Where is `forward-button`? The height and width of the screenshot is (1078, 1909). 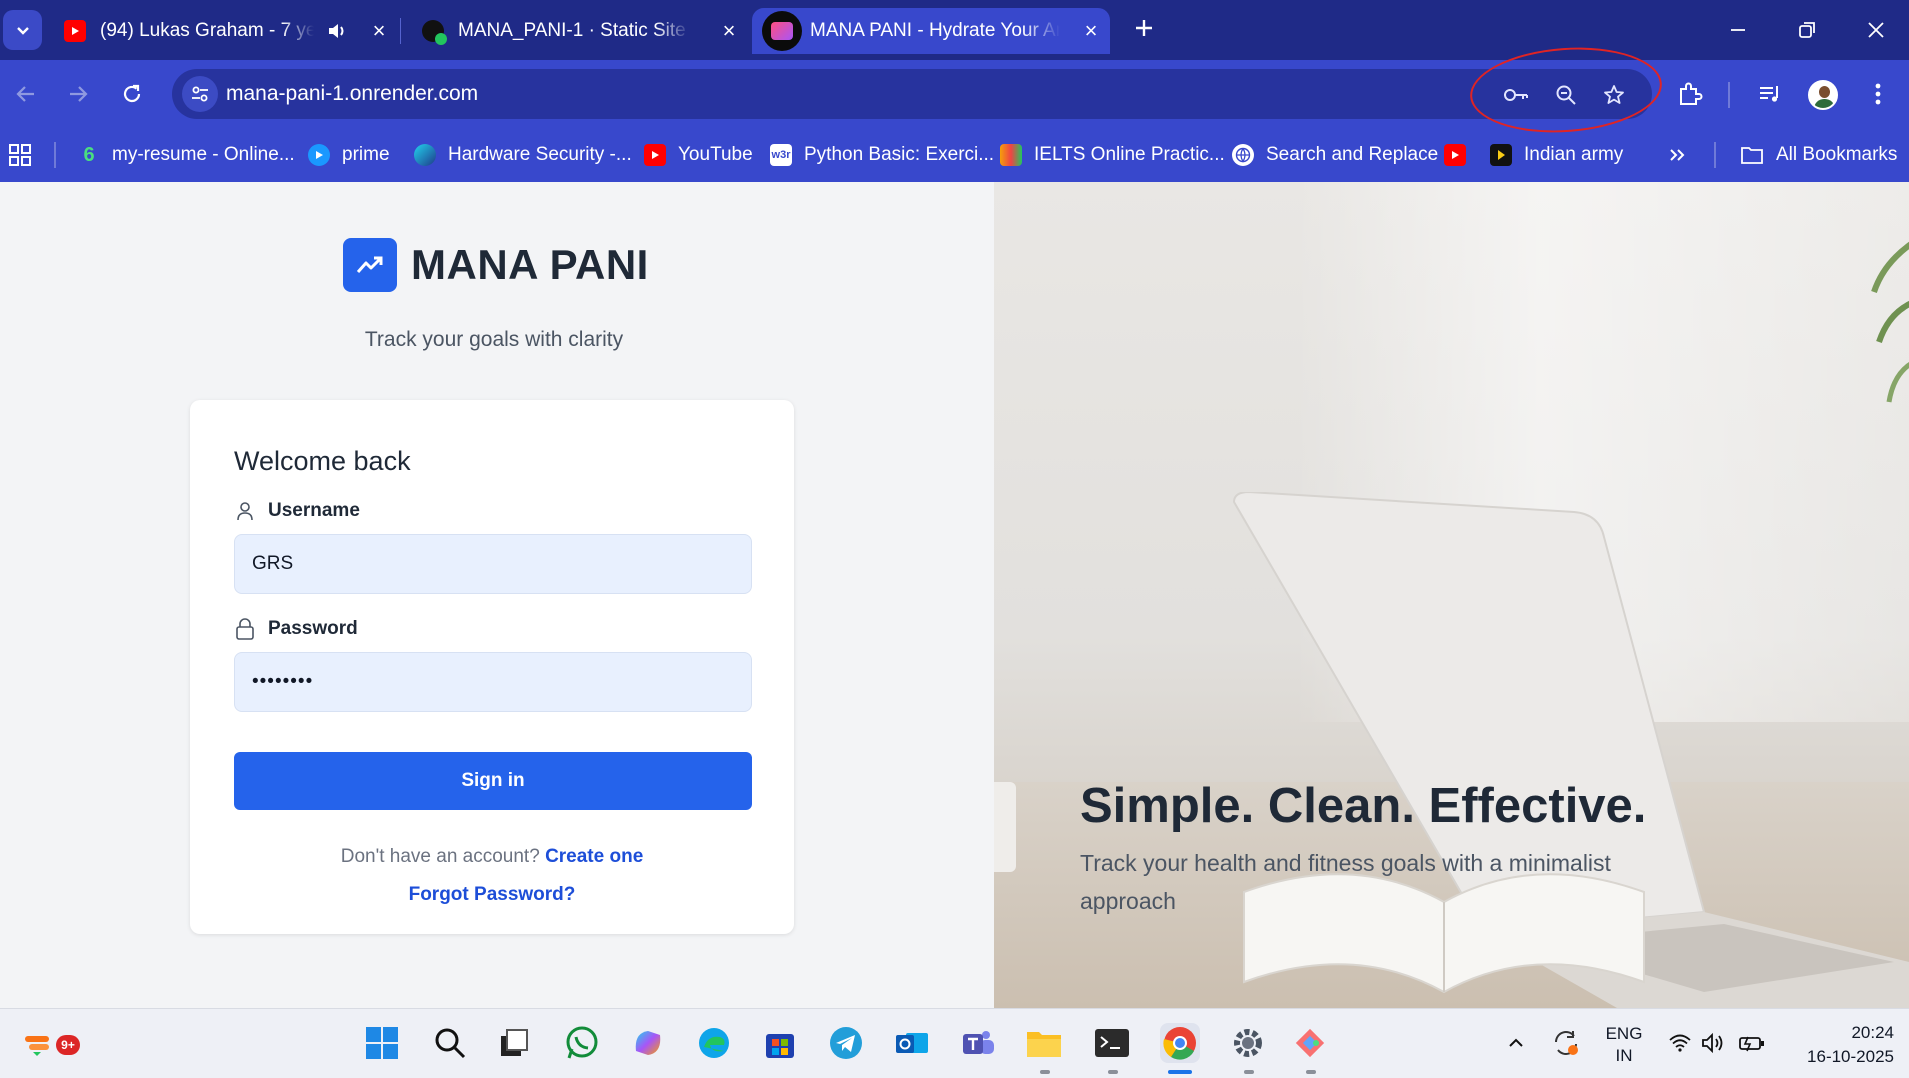
forward-button is located at coordinates (78, 94).